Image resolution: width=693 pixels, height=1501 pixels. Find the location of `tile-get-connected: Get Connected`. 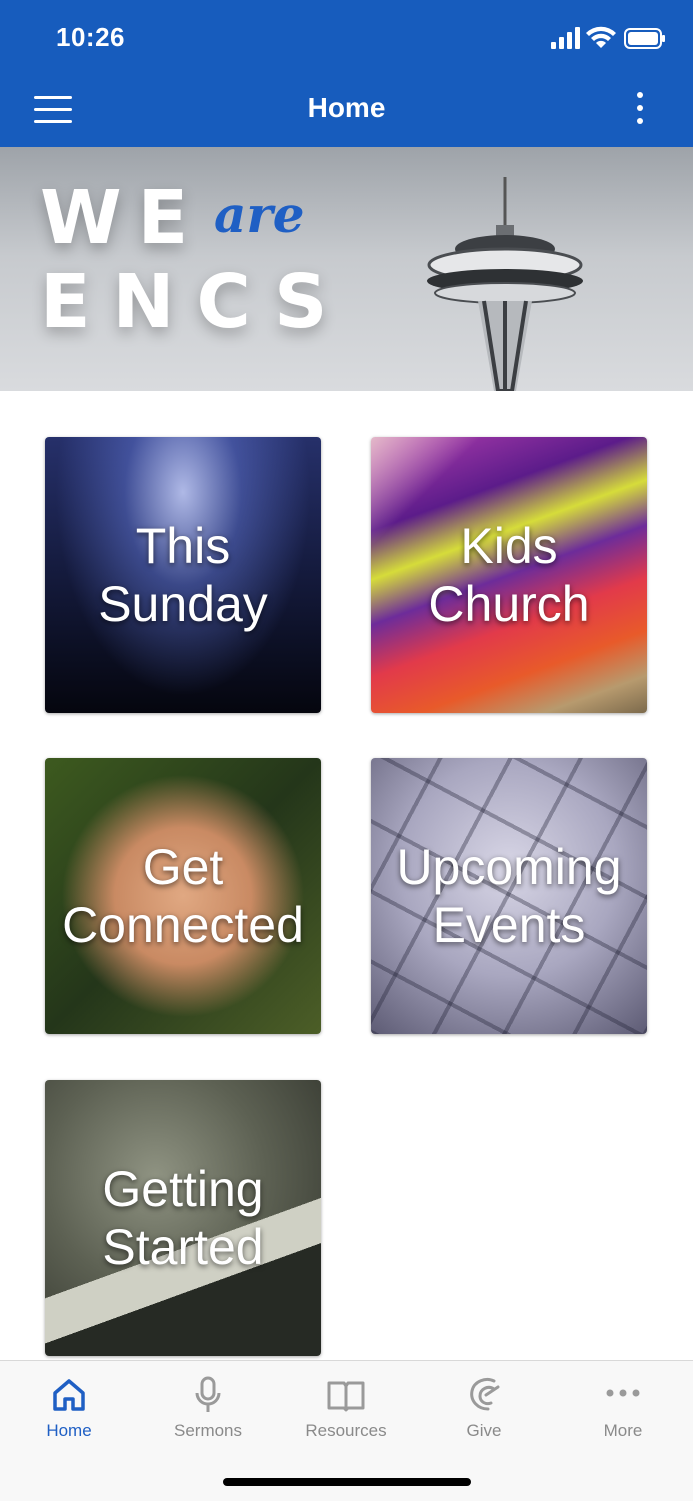

tile-get-connected: Get Connected is located at coordinates (183, 896).